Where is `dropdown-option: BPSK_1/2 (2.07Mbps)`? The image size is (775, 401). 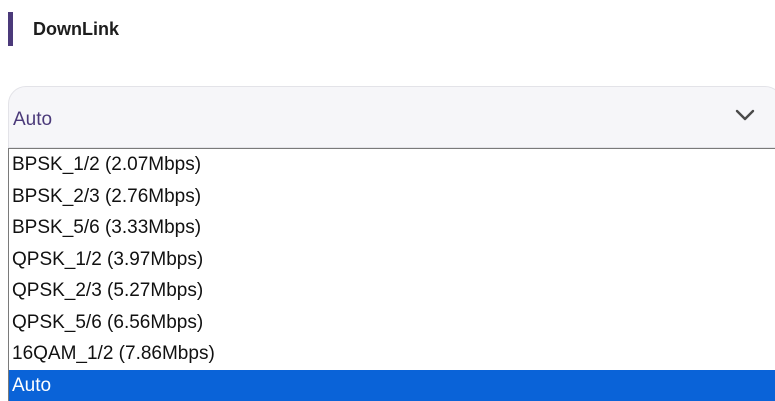
dropdown-option: BPSK_1/2 (2.07Mbps) is located at coordinates (392, 165).